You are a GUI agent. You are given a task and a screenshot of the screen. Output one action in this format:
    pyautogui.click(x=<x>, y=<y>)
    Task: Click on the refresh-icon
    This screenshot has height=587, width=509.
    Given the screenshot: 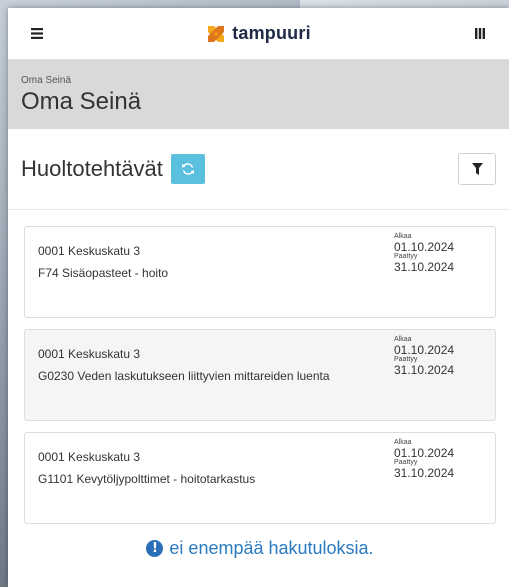 What is the action you would take?
    pyautogui.click(x=187, y=169)
    